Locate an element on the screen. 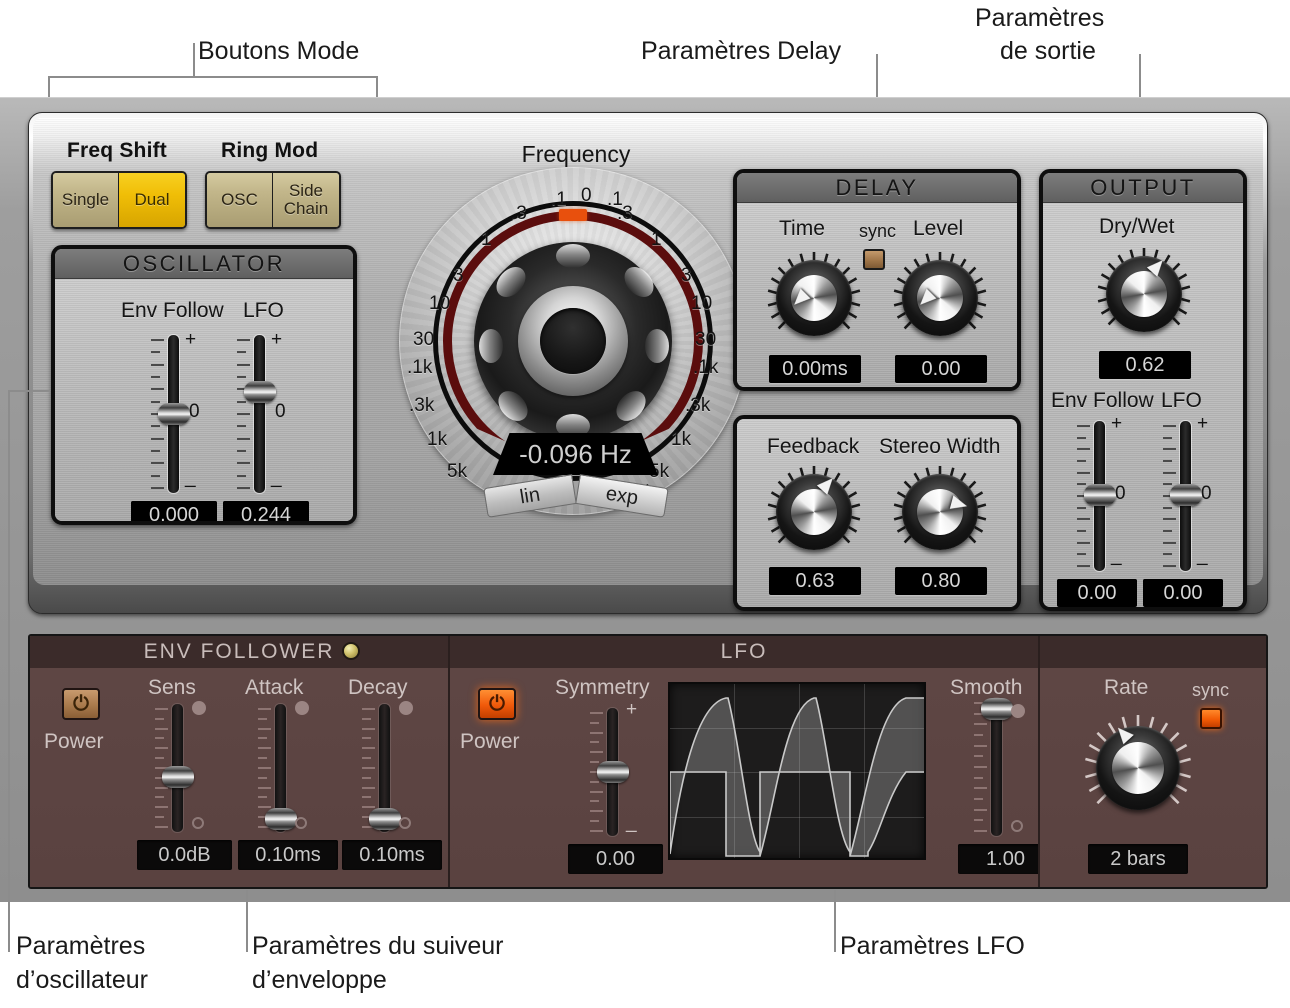 This screenshot has width=1290, height=1008. lfo-symmetry-slider: + _ is located at coordinates (613, 767).